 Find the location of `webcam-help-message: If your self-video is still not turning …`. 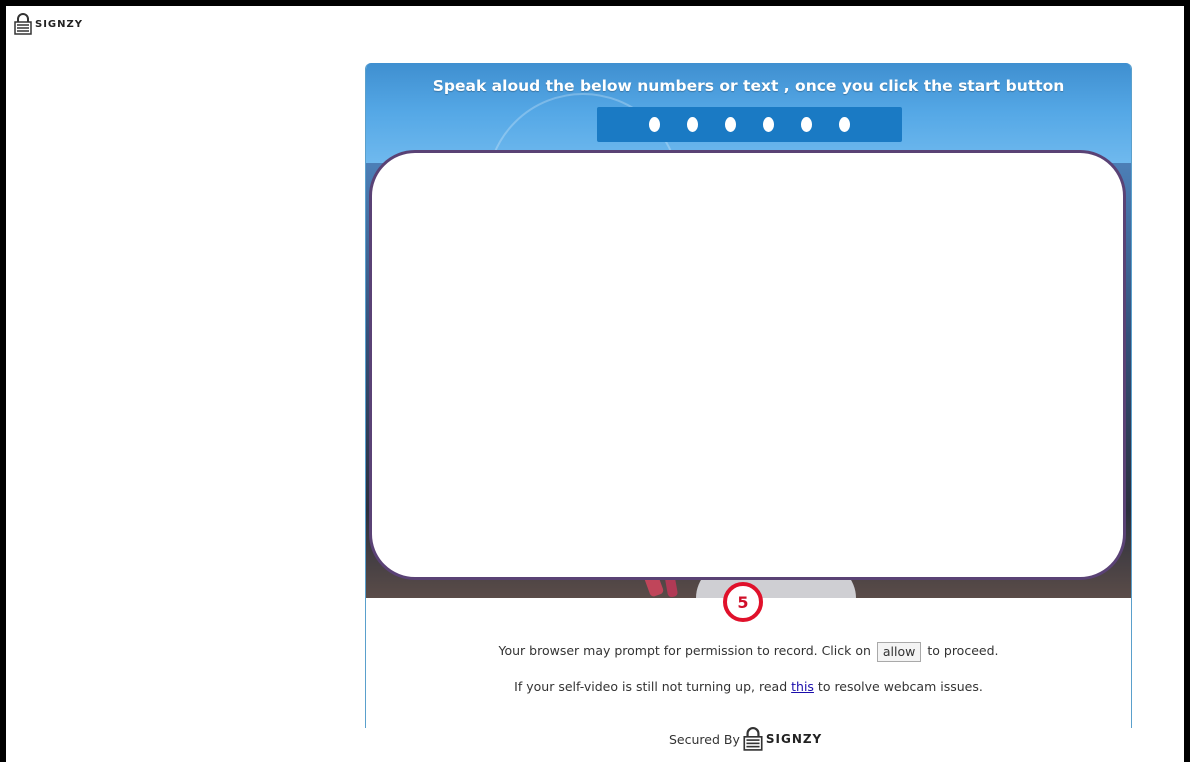

webcam-help-message: If your self-video is still not turning … is located at coordinates (748, 687).